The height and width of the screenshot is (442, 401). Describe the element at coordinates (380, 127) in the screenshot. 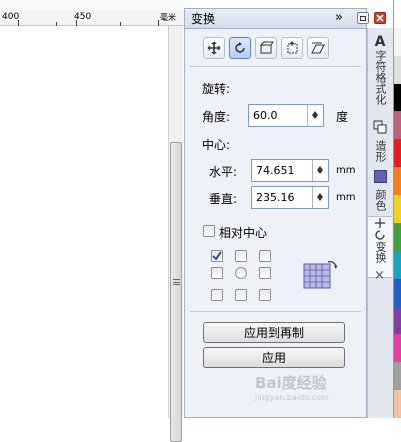

I see `shaping-icon` at that location.